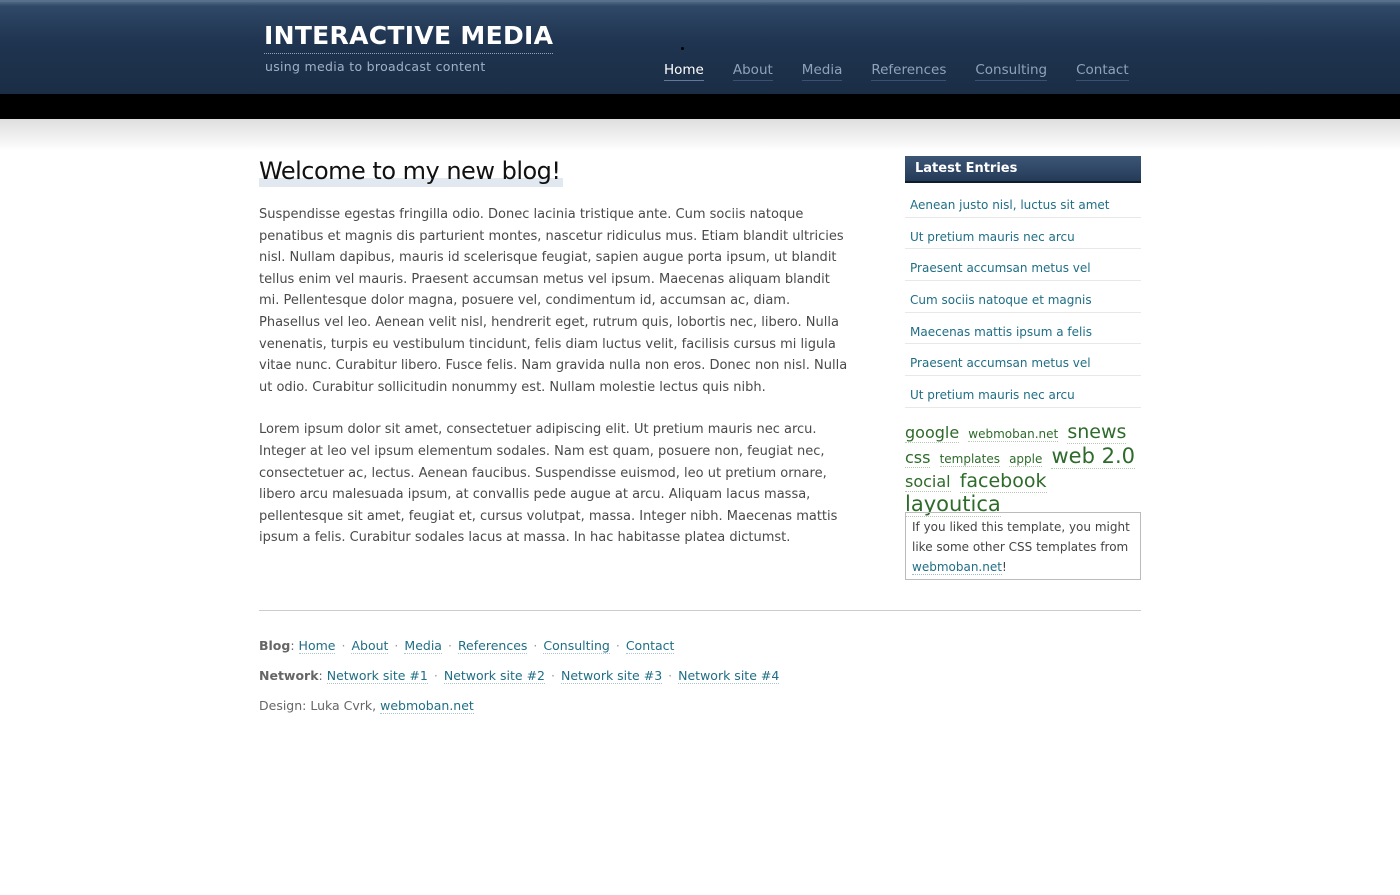 This screenshot has width=1400, height=895. I want to click on footer-link-contact: Contact, so click(650, 646).